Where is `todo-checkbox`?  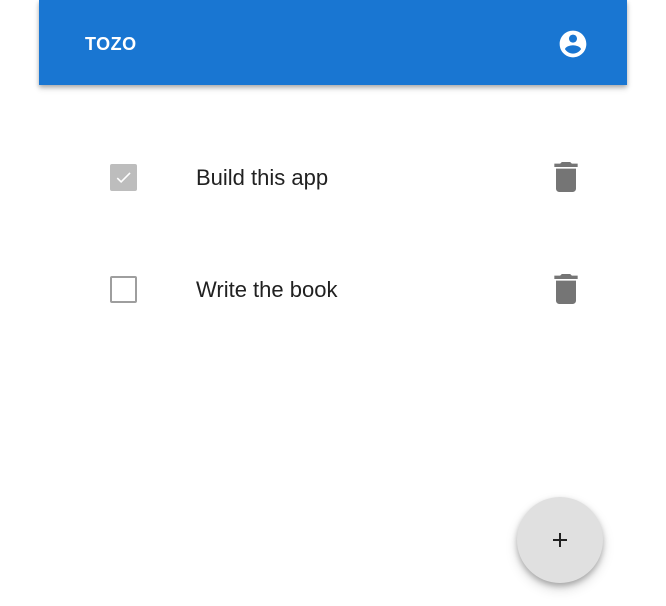 todo-checkbox is located at coordinates (123, 289).